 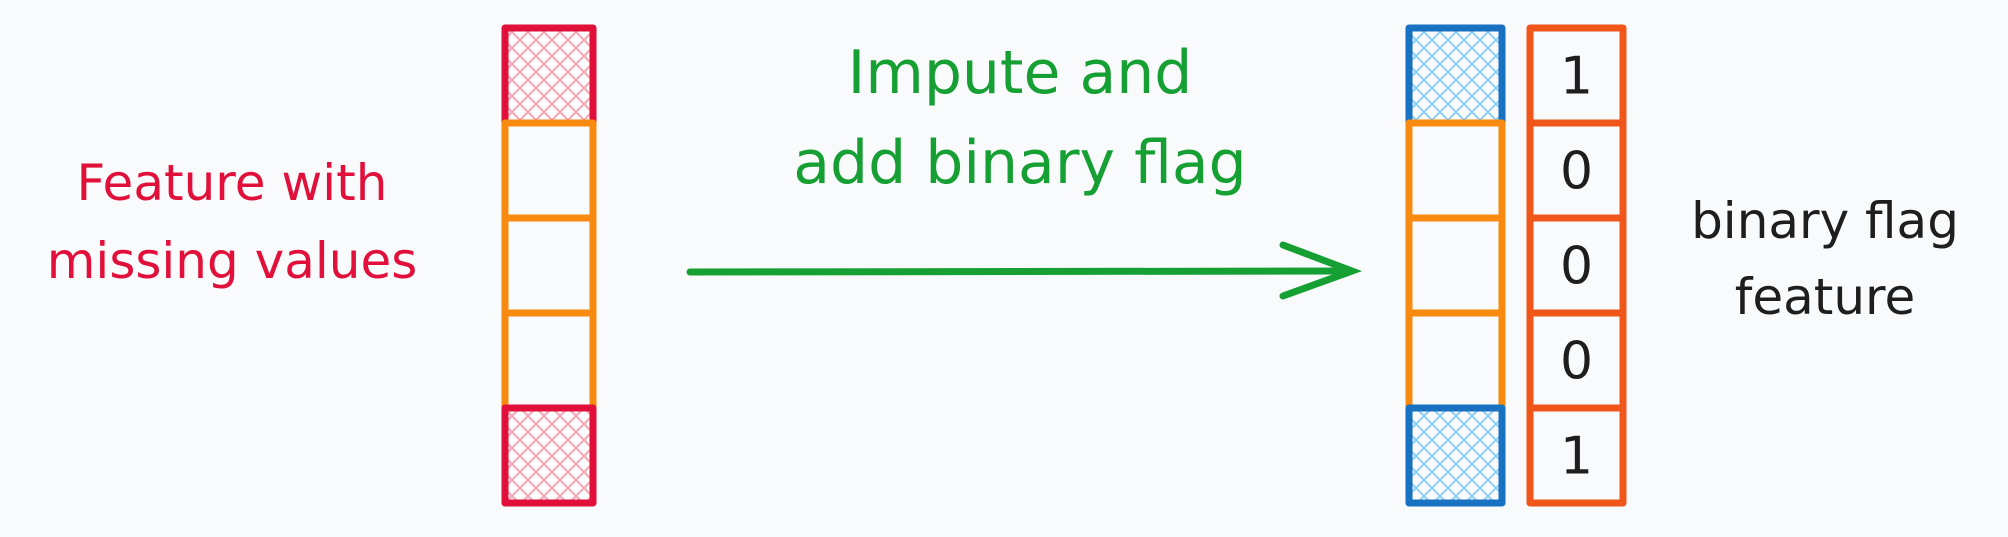 What do you see at coordinates (1825, 297) in the screenshot?
I see `right-label-line-2: feature` at bounding box center [1825, 297].